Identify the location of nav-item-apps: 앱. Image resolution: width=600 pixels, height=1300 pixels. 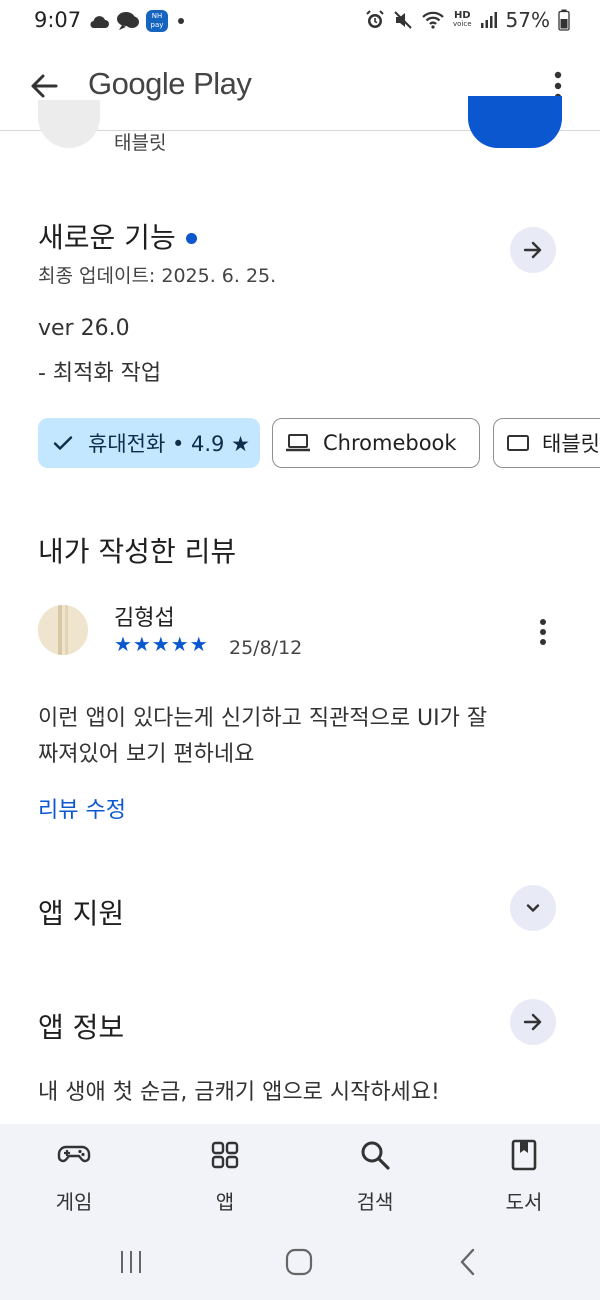
(225, 1176).